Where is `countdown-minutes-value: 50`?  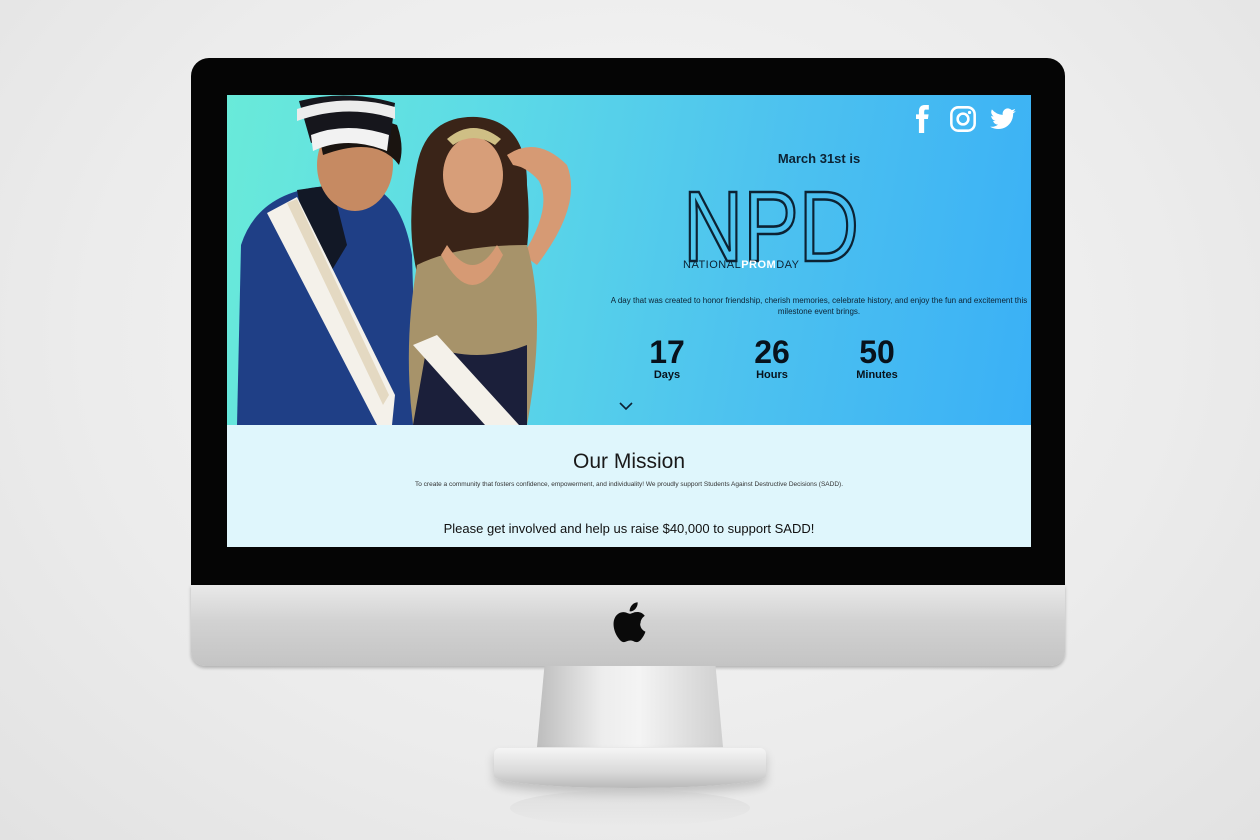 countdown-minutes-value: 50 is located at coordinates (877, 352).